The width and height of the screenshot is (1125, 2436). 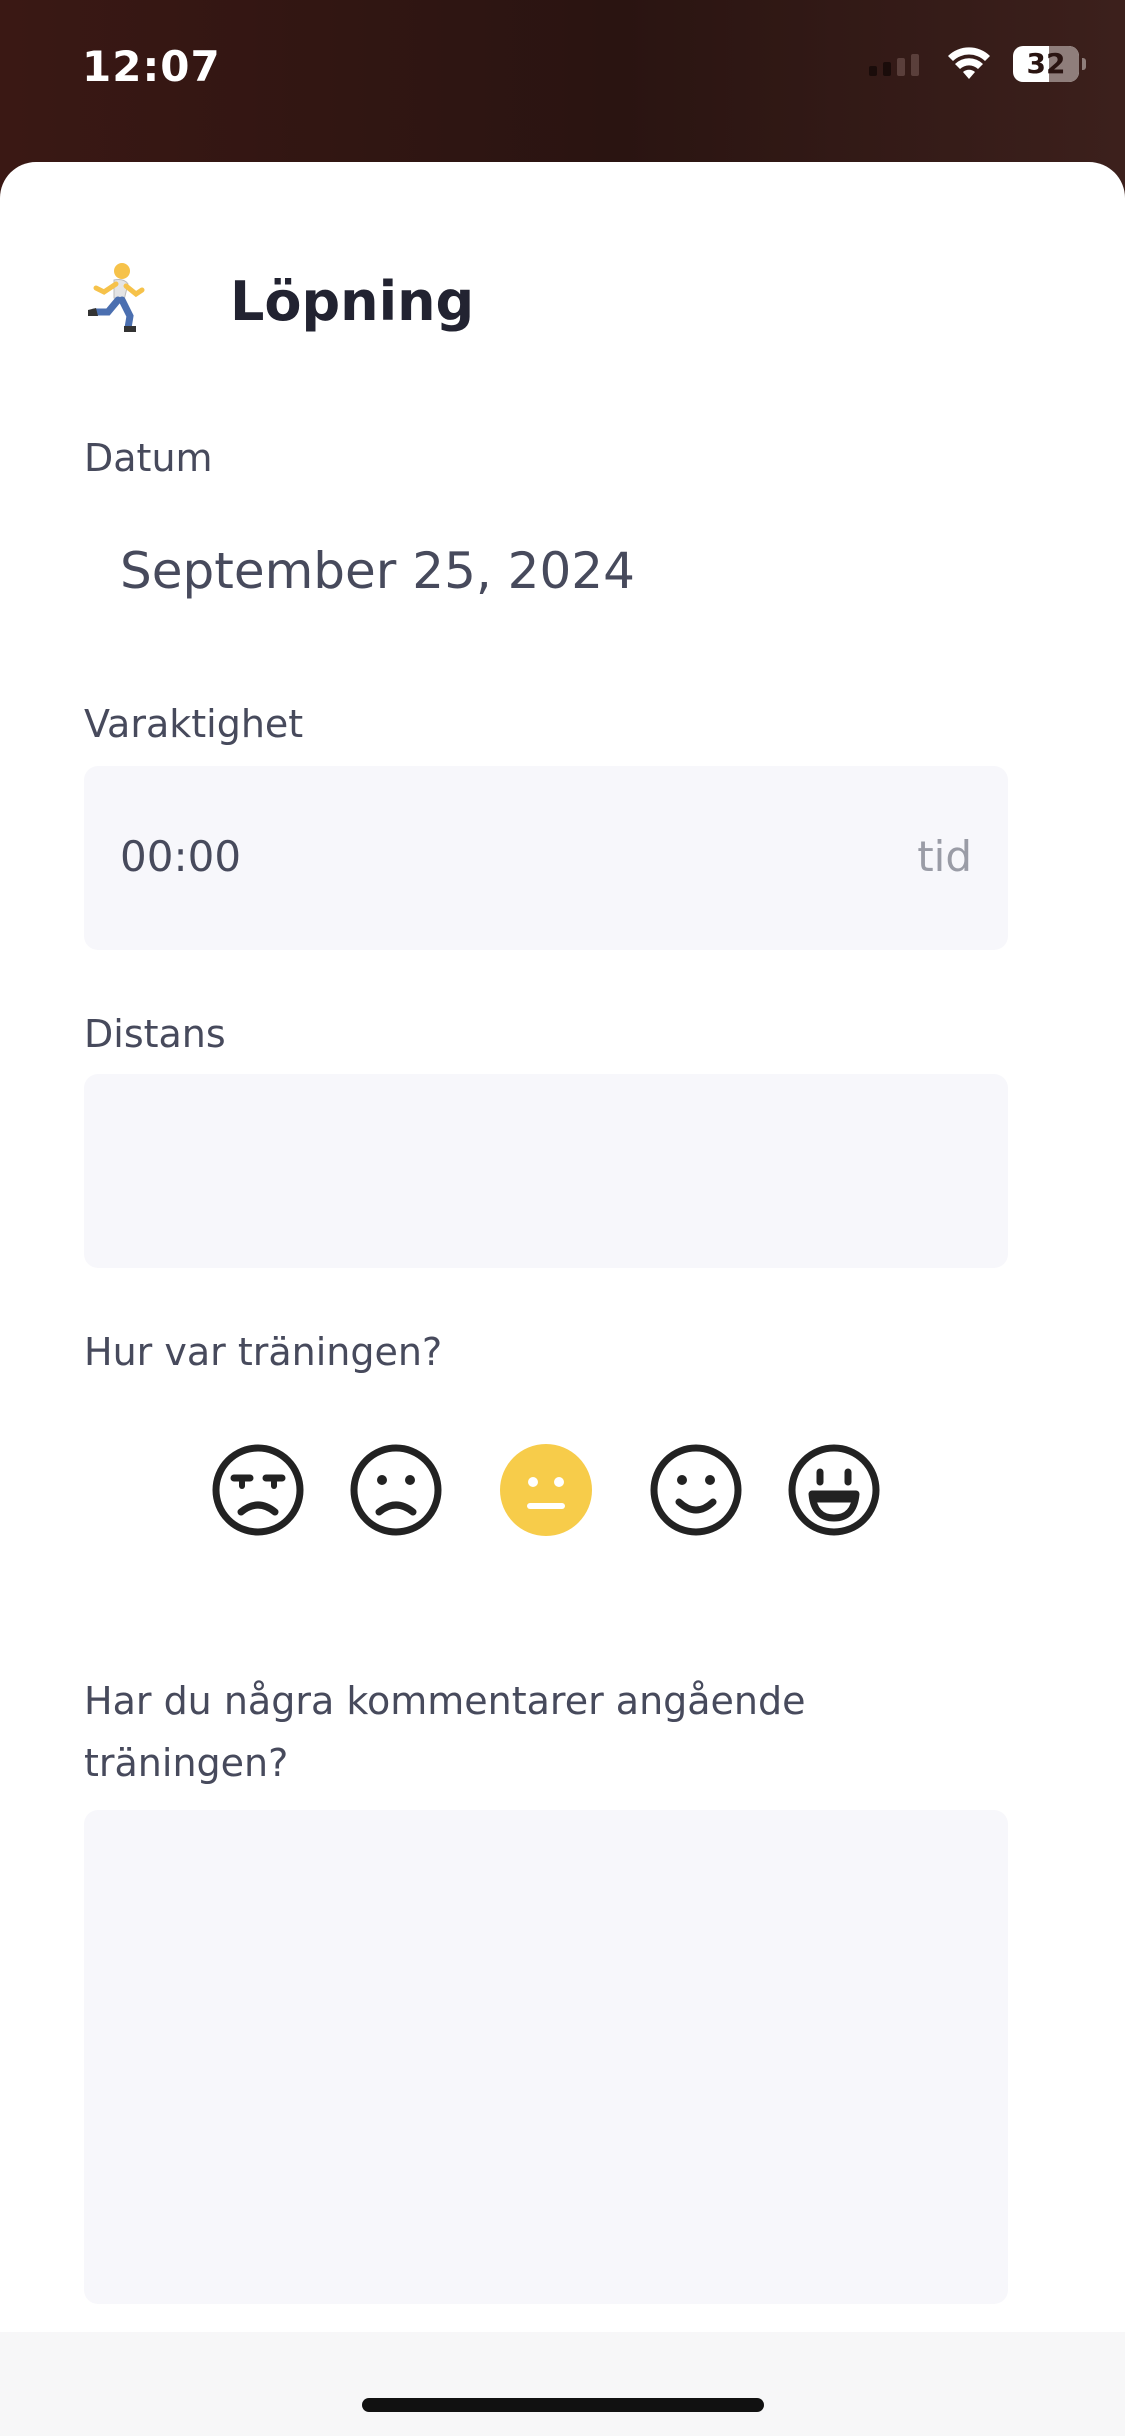 I want to click on duration-value: 00:00, so click(x=181, y=856).